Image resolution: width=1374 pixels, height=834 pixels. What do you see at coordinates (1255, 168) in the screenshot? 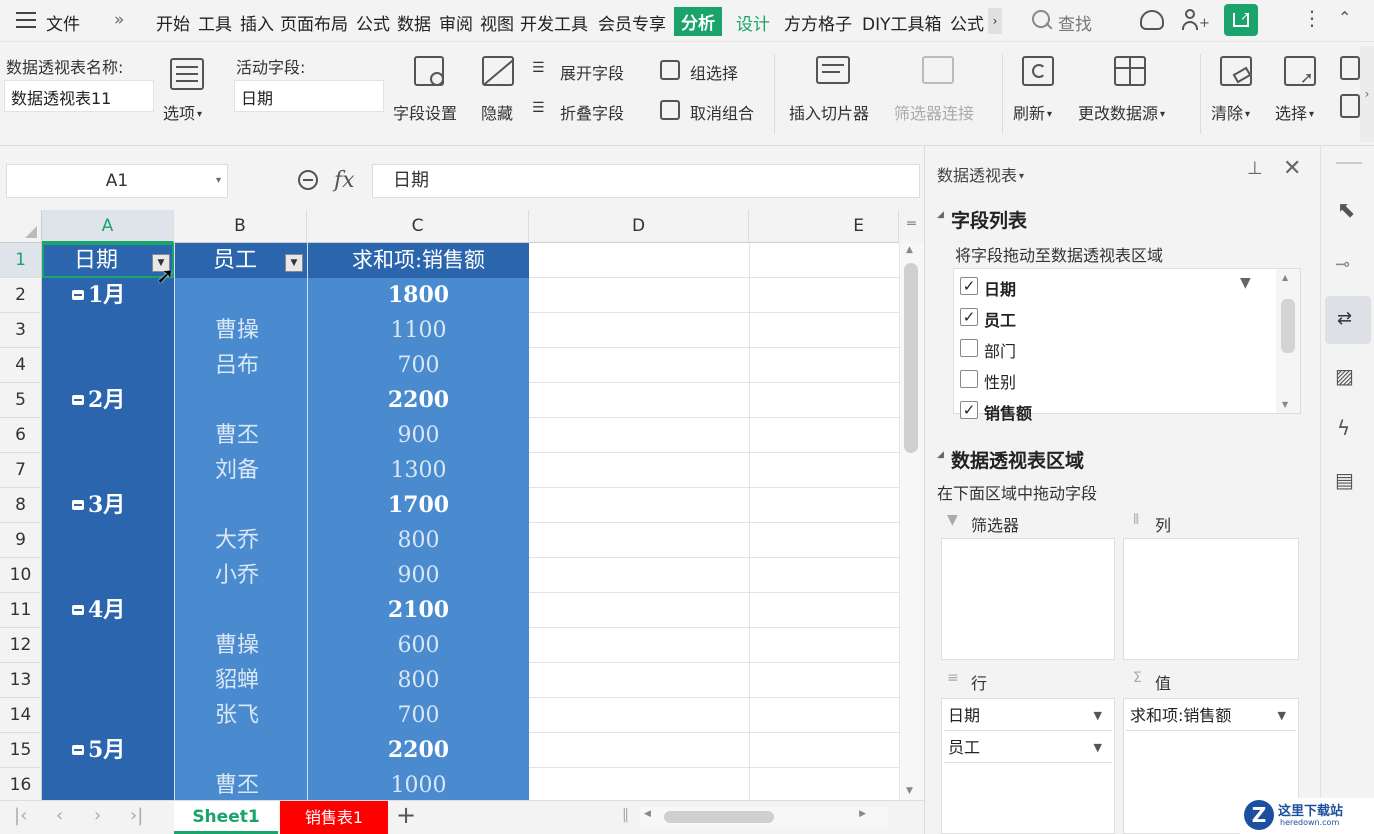
I see `pin-icon: ⊥` at bounding box center [1255, 168].